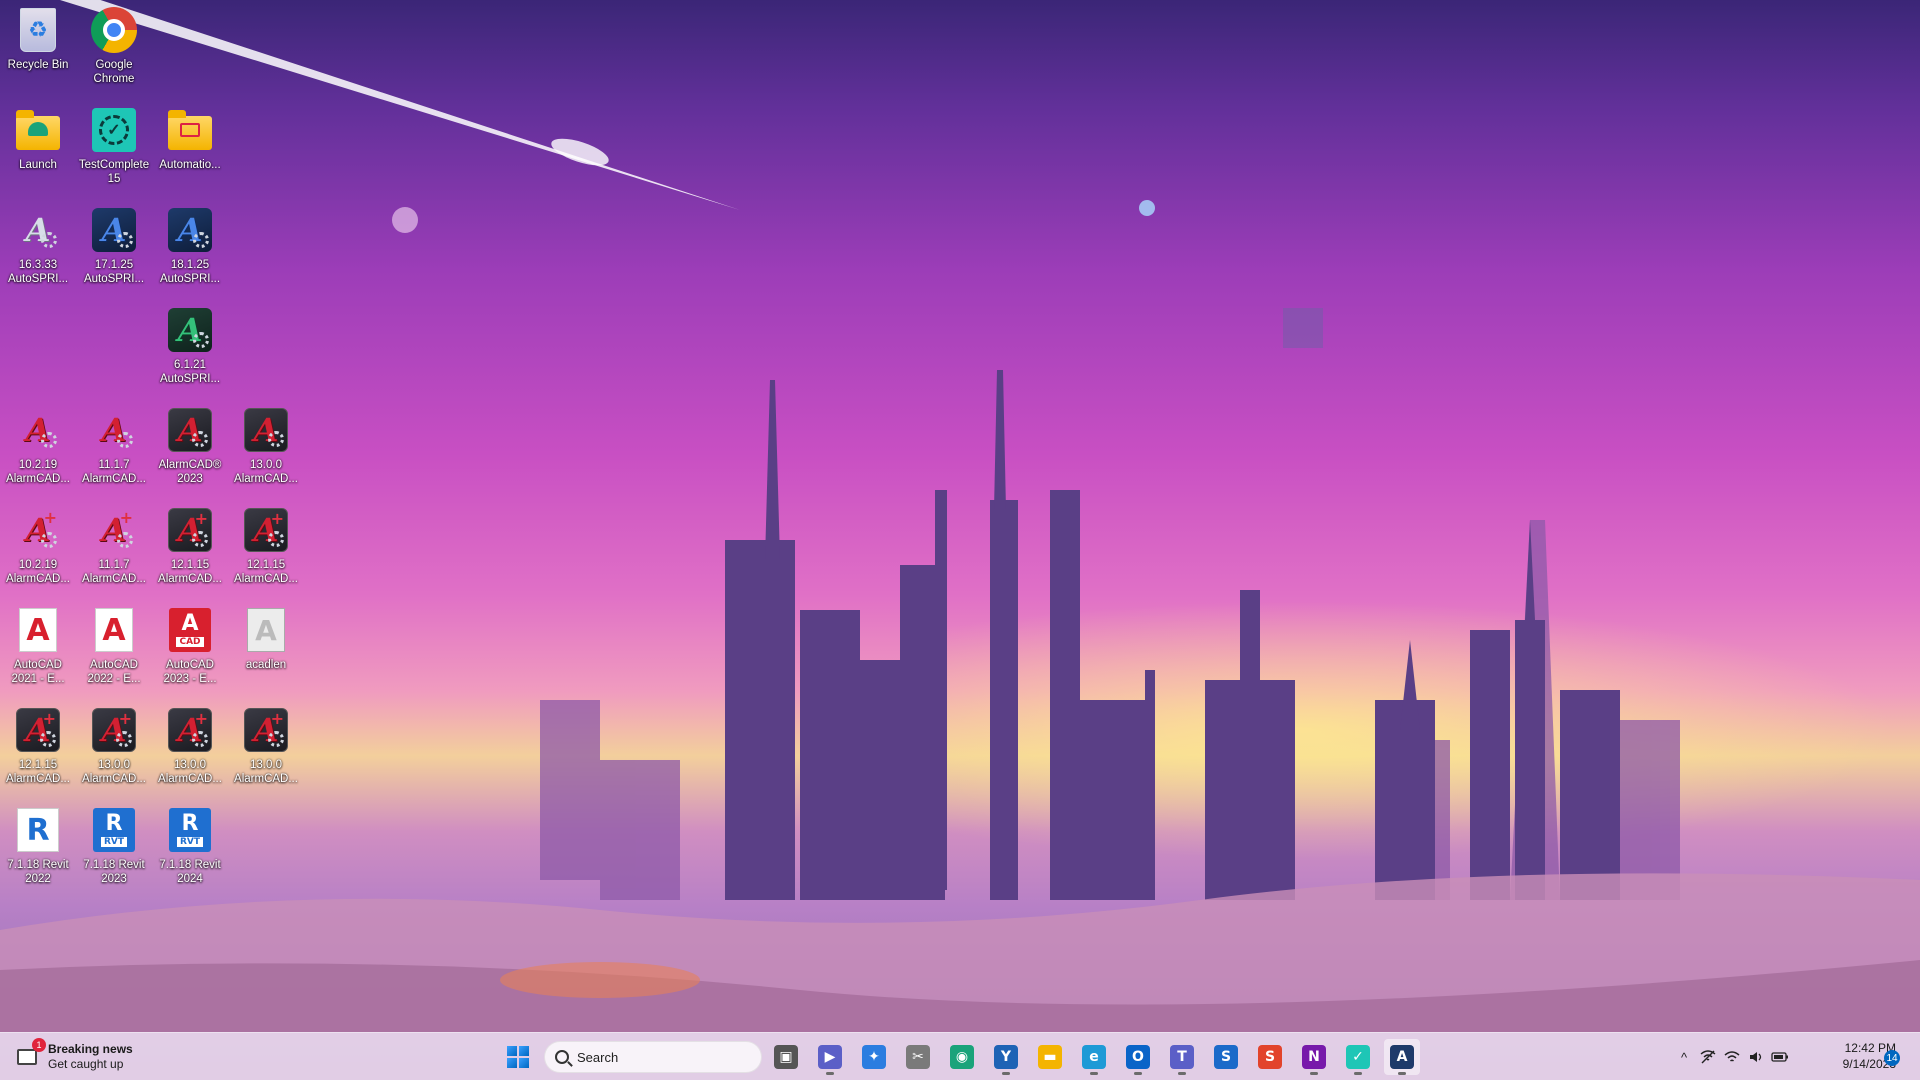 This screenshot has height=1080, width=1920. Describe the element at coordinates (38, 630) in the screenshot. I see `autocad-icon: A` at that location.